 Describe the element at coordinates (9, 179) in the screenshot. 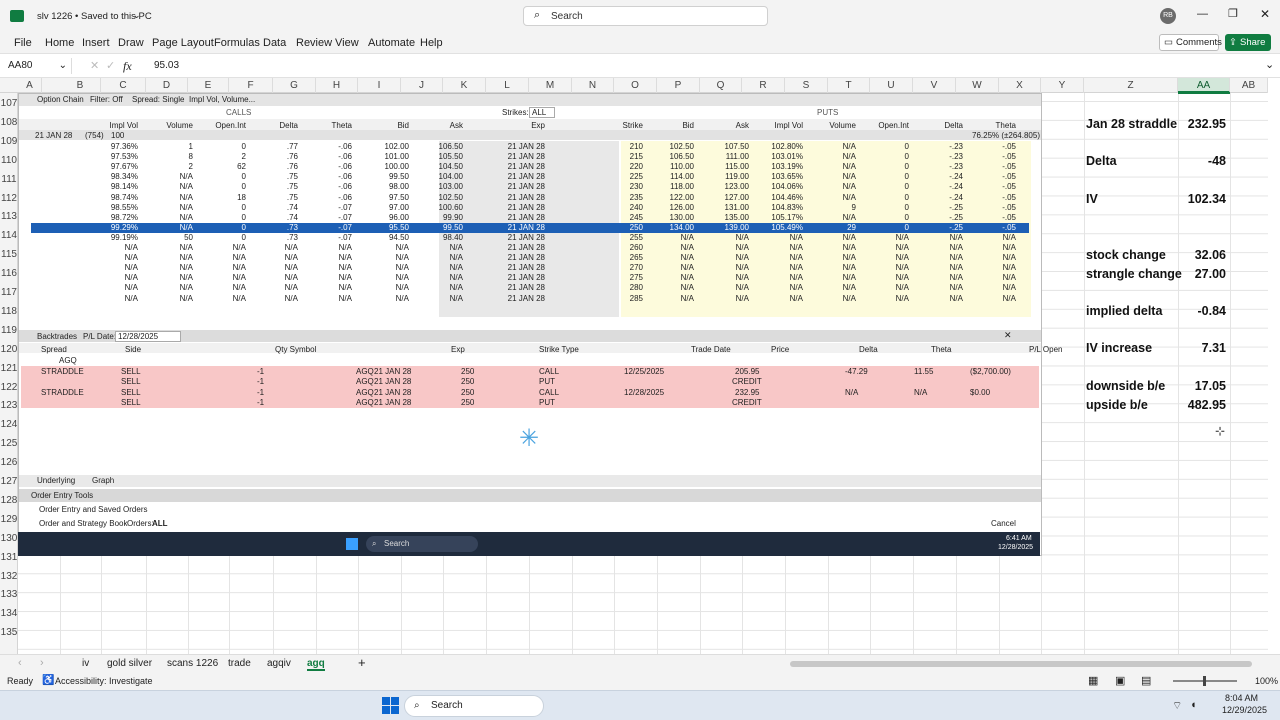

I see `row-header: 111` at that location.